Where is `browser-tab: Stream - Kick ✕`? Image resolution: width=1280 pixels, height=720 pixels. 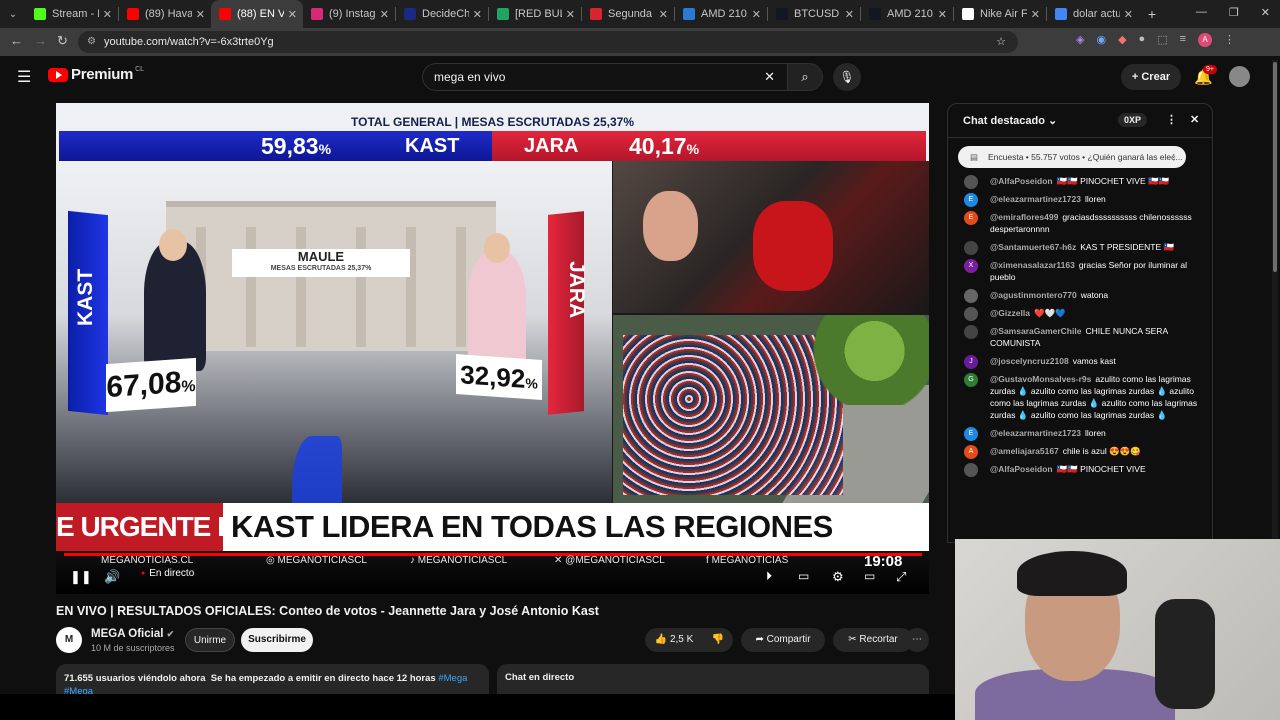
browser-tab: Stream - Kick ✕ is located at coordinates (72, 14).